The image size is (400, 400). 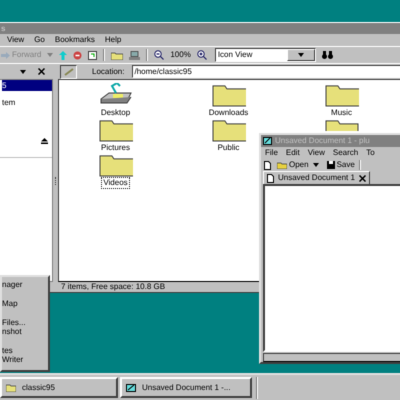 What do you see at coordinates (370, 153) in the screenshot?
I see `menu-item: To` at bounding box center [370, 153].